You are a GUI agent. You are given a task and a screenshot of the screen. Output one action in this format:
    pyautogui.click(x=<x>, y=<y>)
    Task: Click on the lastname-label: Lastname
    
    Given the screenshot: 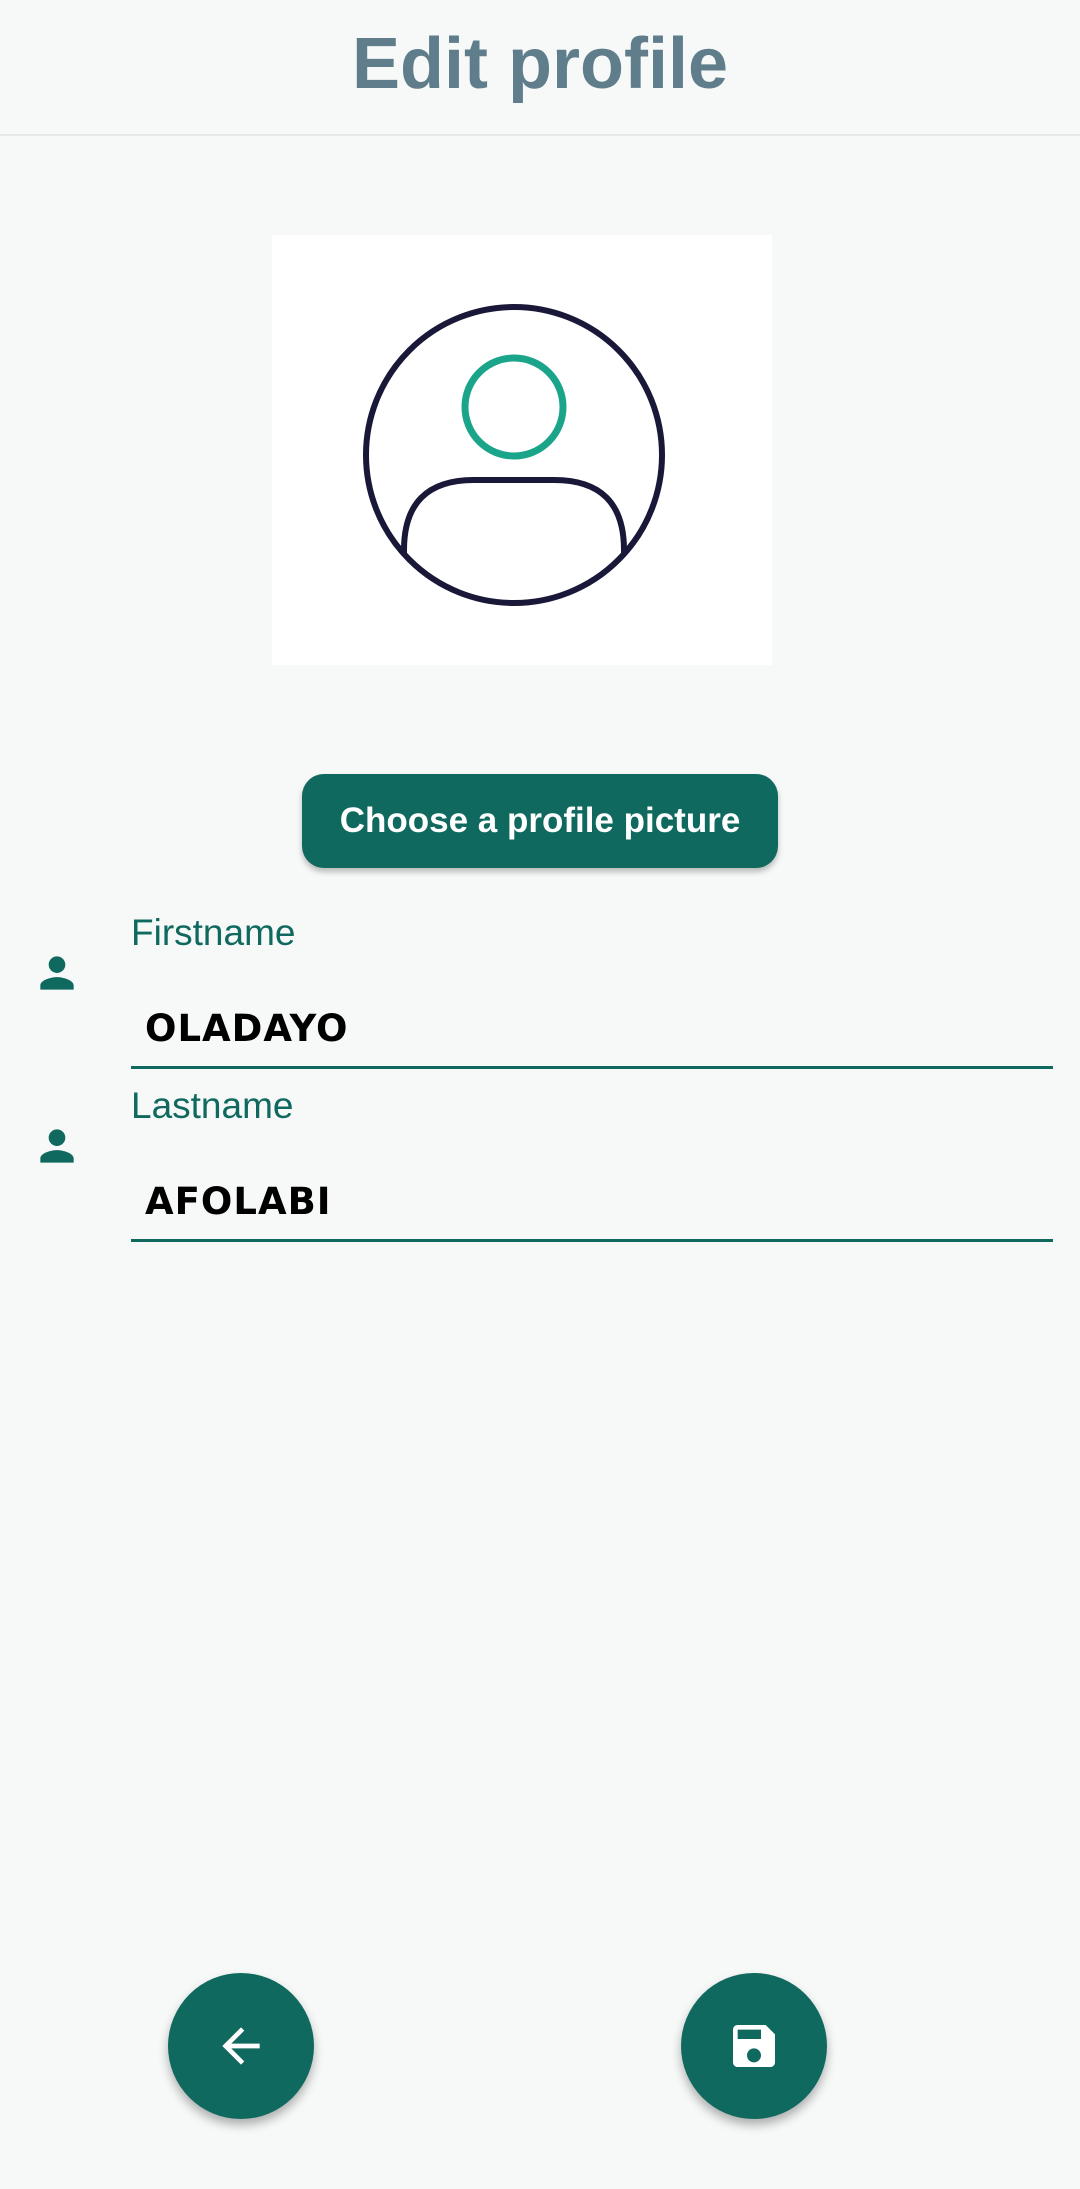 What is the action you would take?
    pyautogui.click(x=212, y=1105)
    